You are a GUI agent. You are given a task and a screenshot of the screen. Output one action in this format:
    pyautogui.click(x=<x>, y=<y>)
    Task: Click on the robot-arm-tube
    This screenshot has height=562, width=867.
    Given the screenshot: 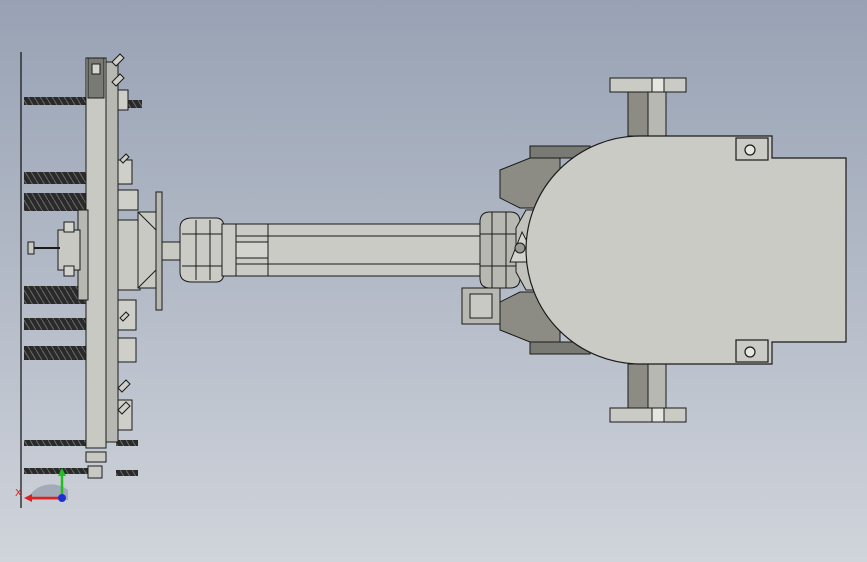 What is the action you would take?
    pyautogui.click(x=359, y=250)
    